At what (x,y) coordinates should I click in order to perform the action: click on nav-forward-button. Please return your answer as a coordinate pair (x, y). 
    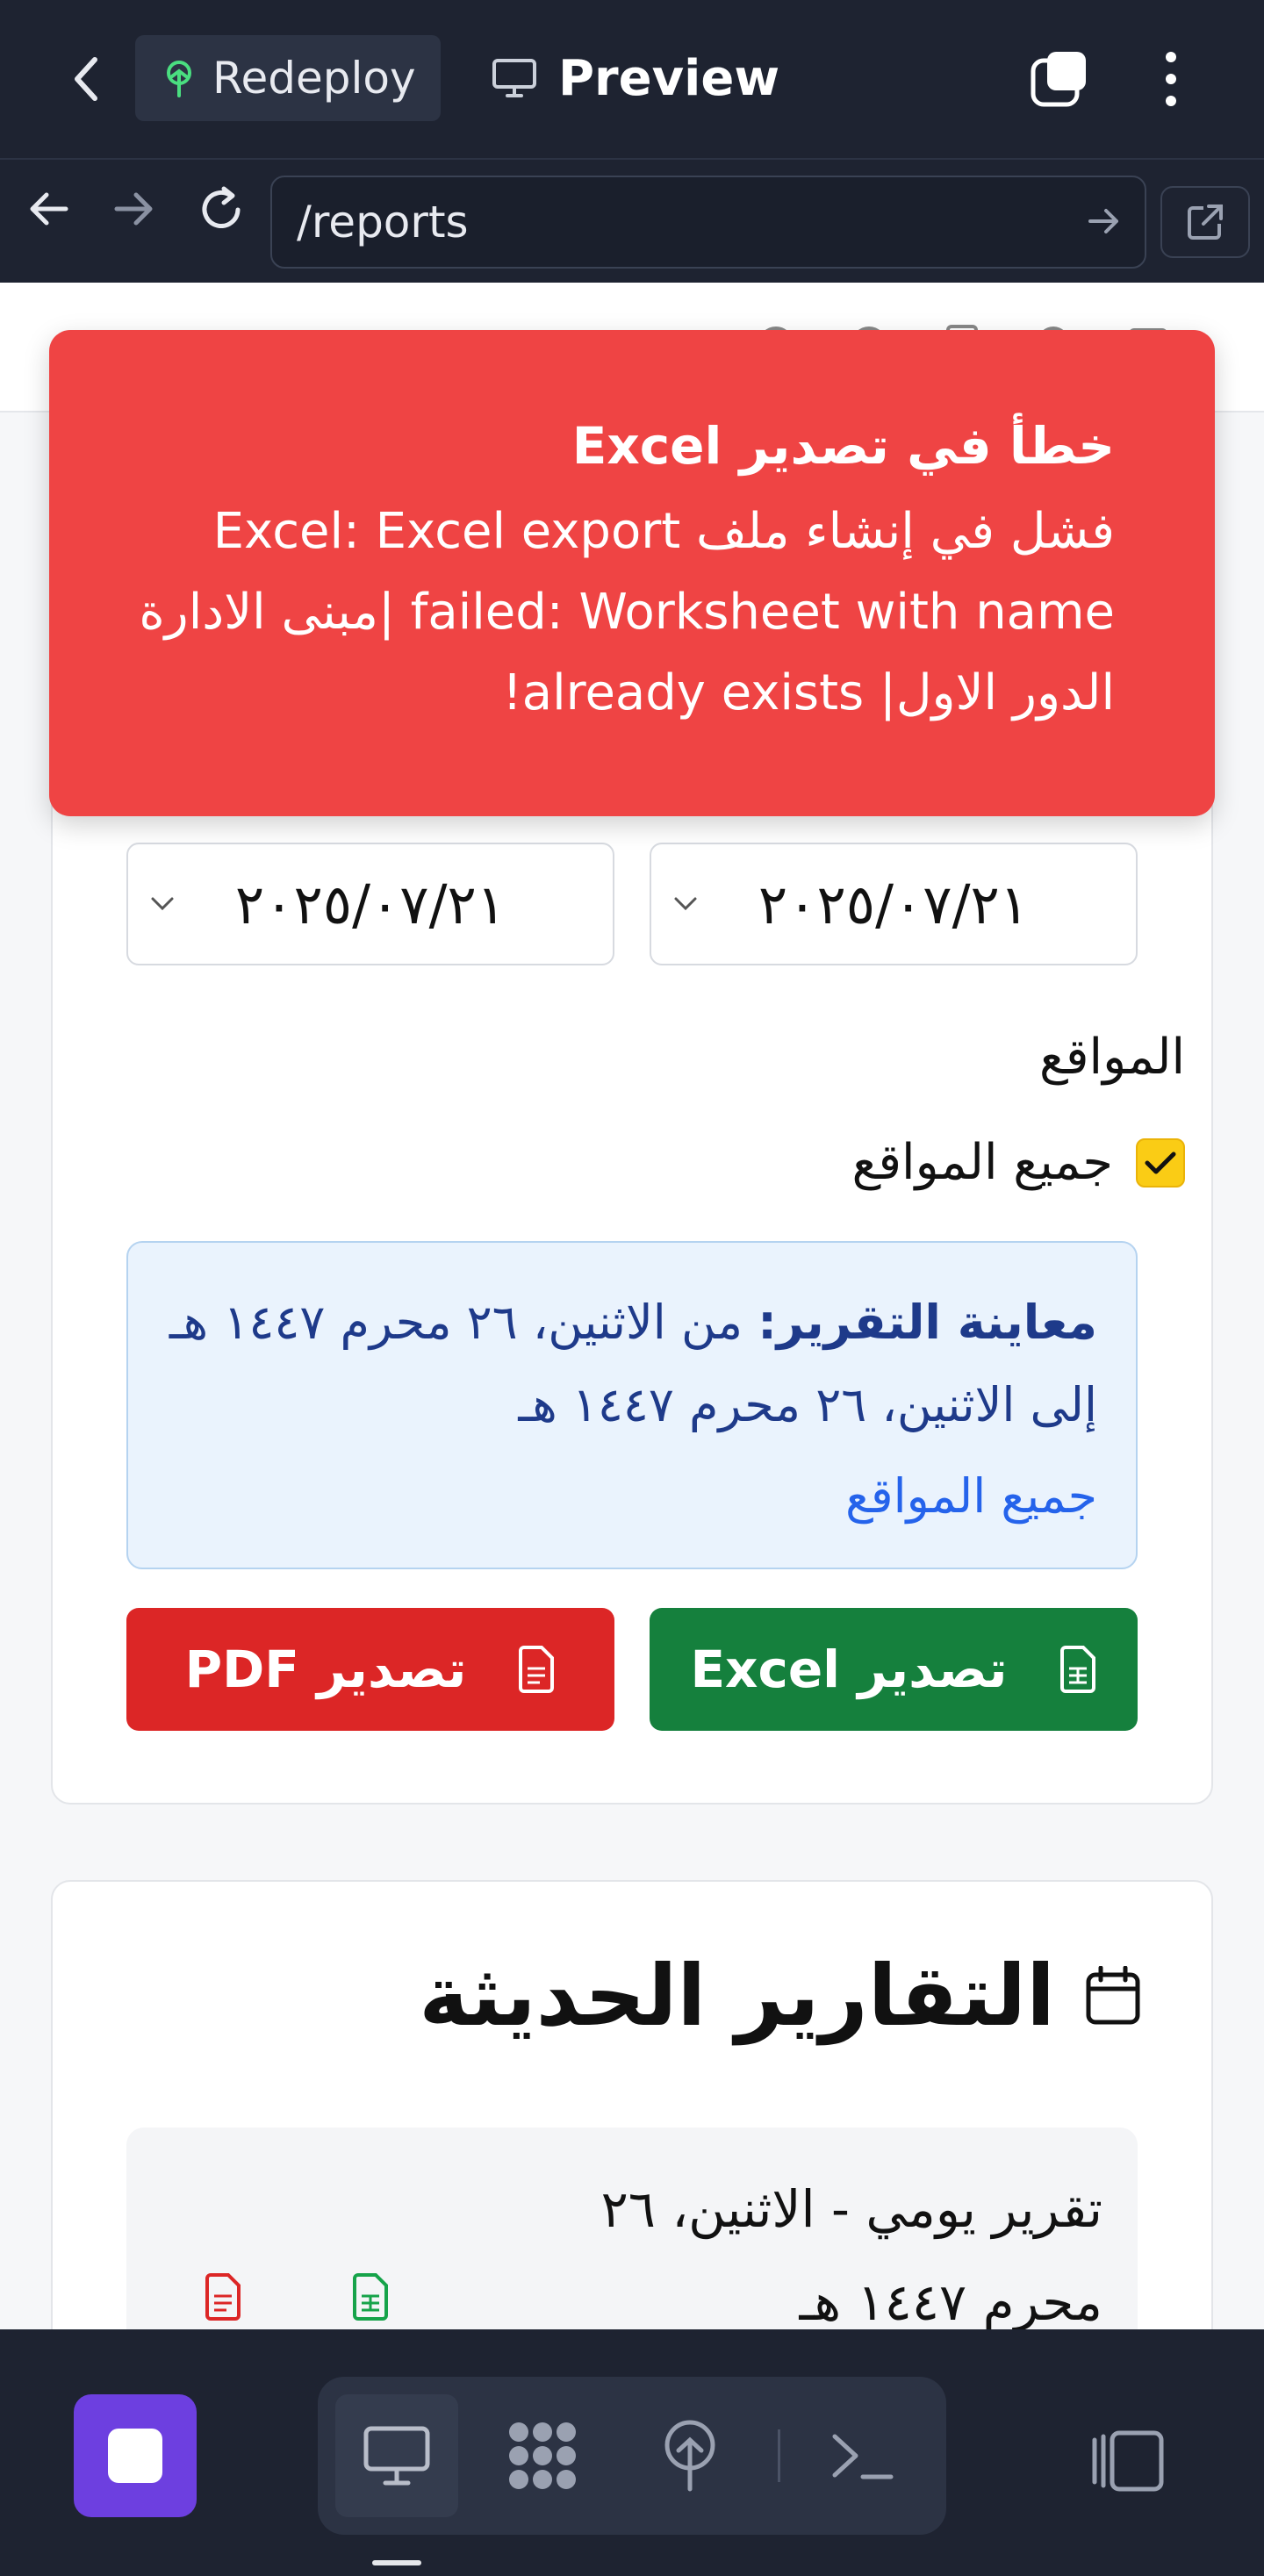
    Looking at the image, I should click on (133, 209).